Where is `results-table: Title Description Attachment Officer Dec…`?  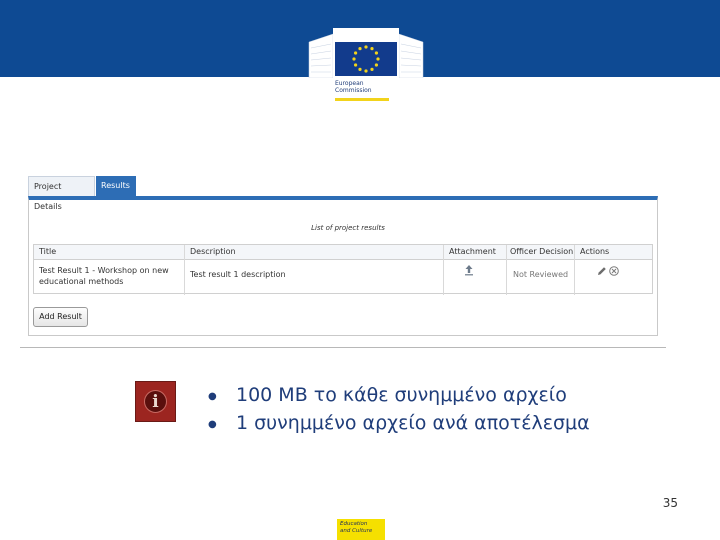 results-table: Title Description Attachment Officer Dec… is located at coordinates (343, 269).